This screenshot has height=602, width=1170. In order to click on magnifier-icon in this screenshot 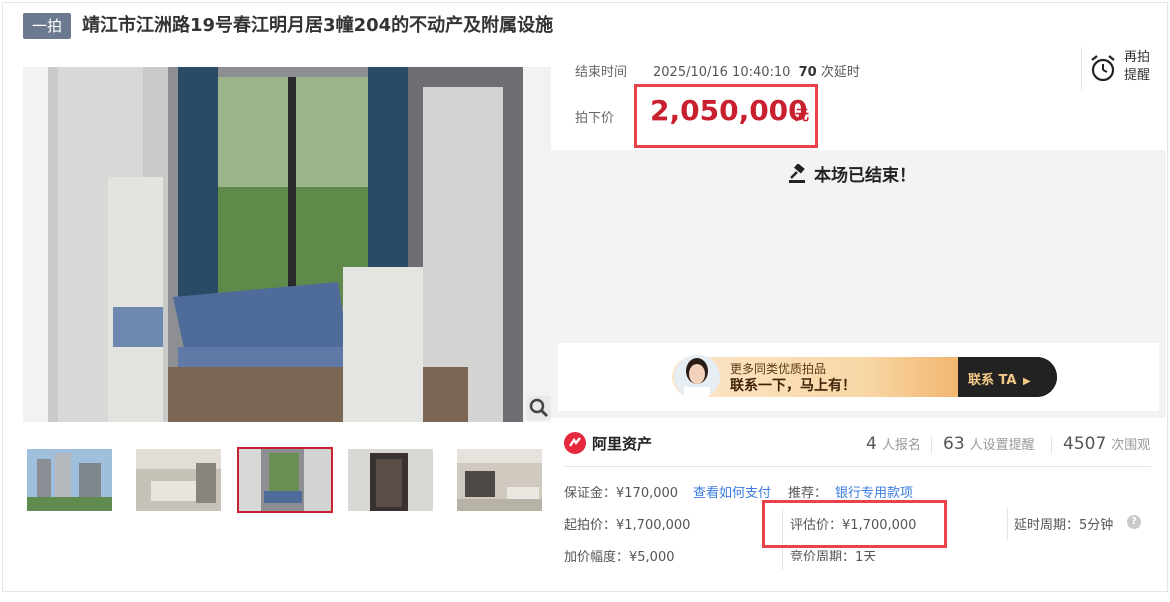, I will do `click(539, 408)`.